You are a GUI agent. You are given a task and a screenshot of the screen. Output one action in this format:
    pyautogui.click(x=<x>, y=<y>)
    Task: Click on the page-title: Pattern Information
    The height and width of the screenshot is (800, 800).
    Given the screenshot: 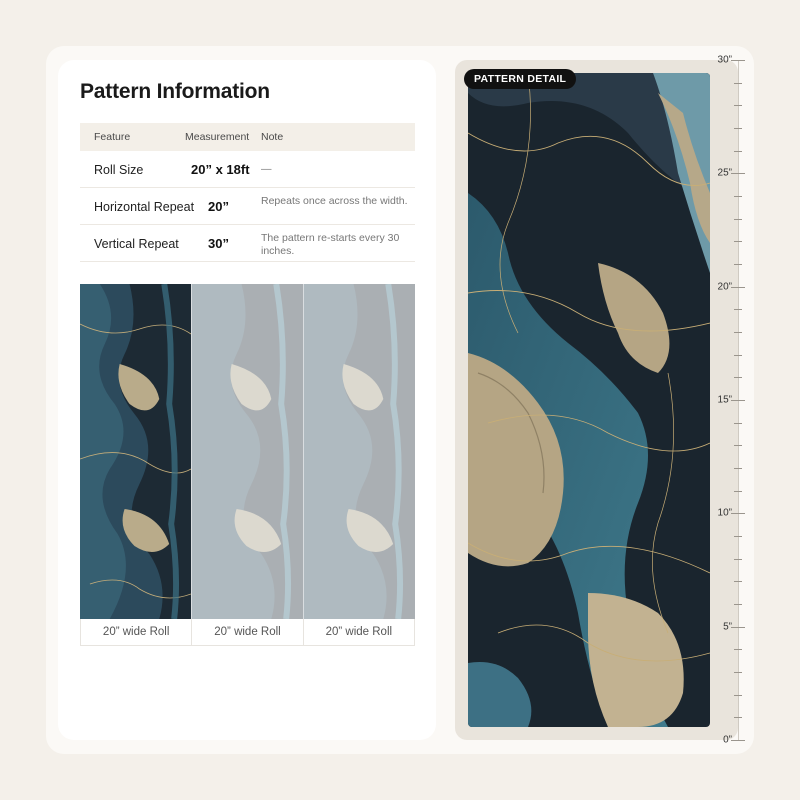 What is the action you would take?
    pyautogui.click(x=175, y=91)
    